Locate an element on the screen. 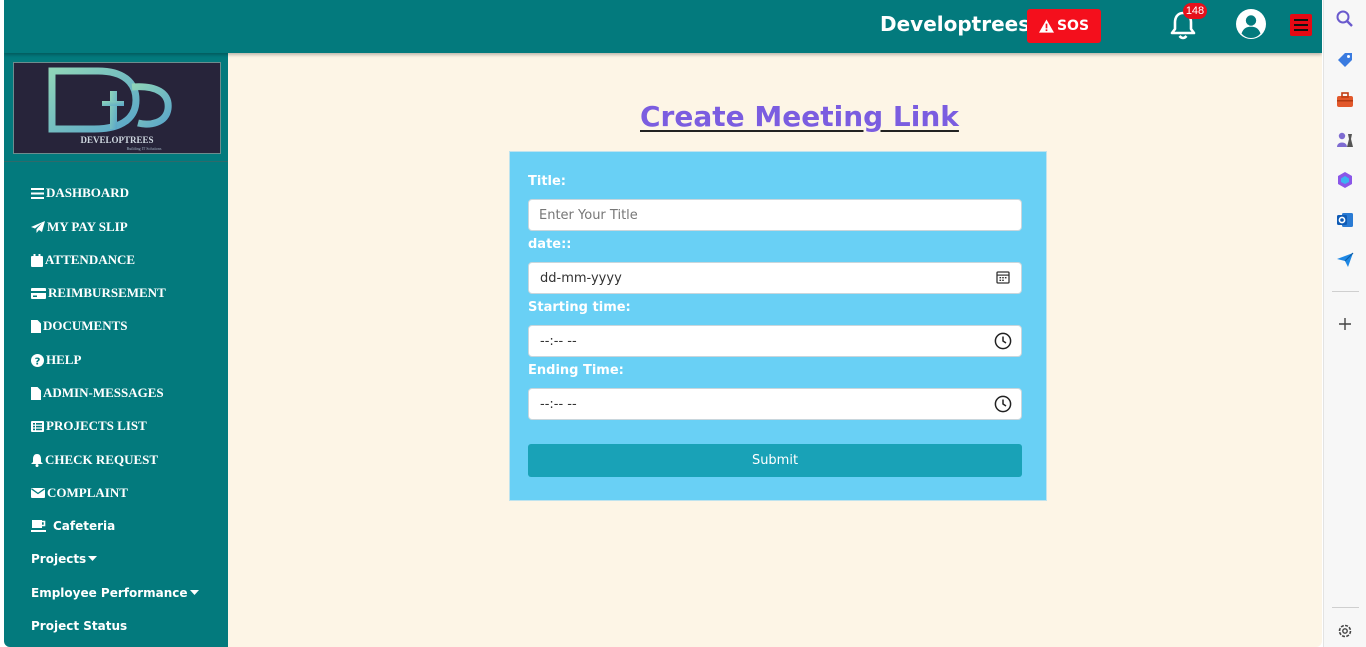 The image size is (1366, 647). hamburger-menu-button is located at coordinates (1301, 25).